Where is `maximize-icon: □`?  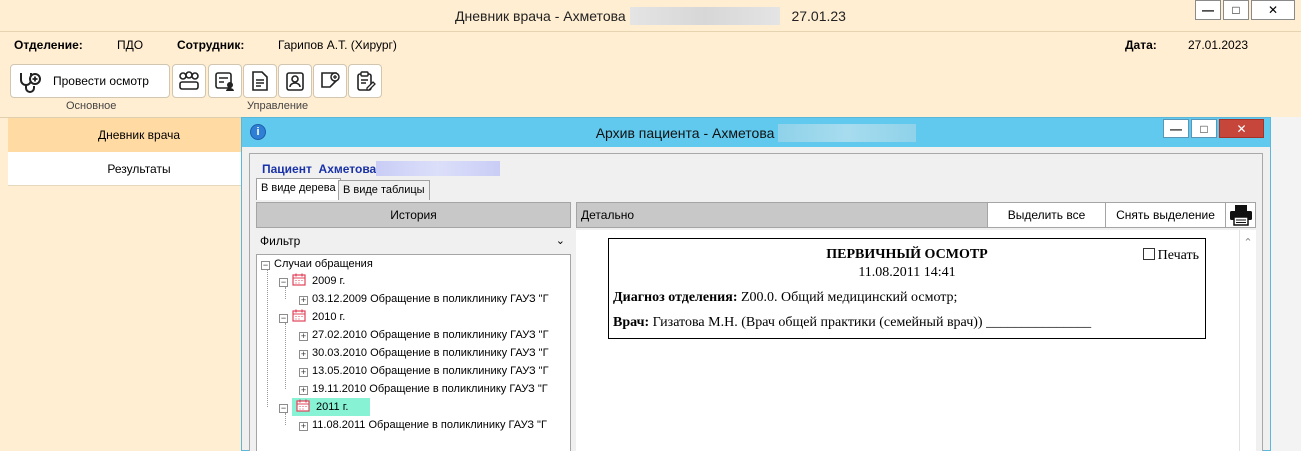
maximize-icon: □ is located at coordinates (1236, 10).